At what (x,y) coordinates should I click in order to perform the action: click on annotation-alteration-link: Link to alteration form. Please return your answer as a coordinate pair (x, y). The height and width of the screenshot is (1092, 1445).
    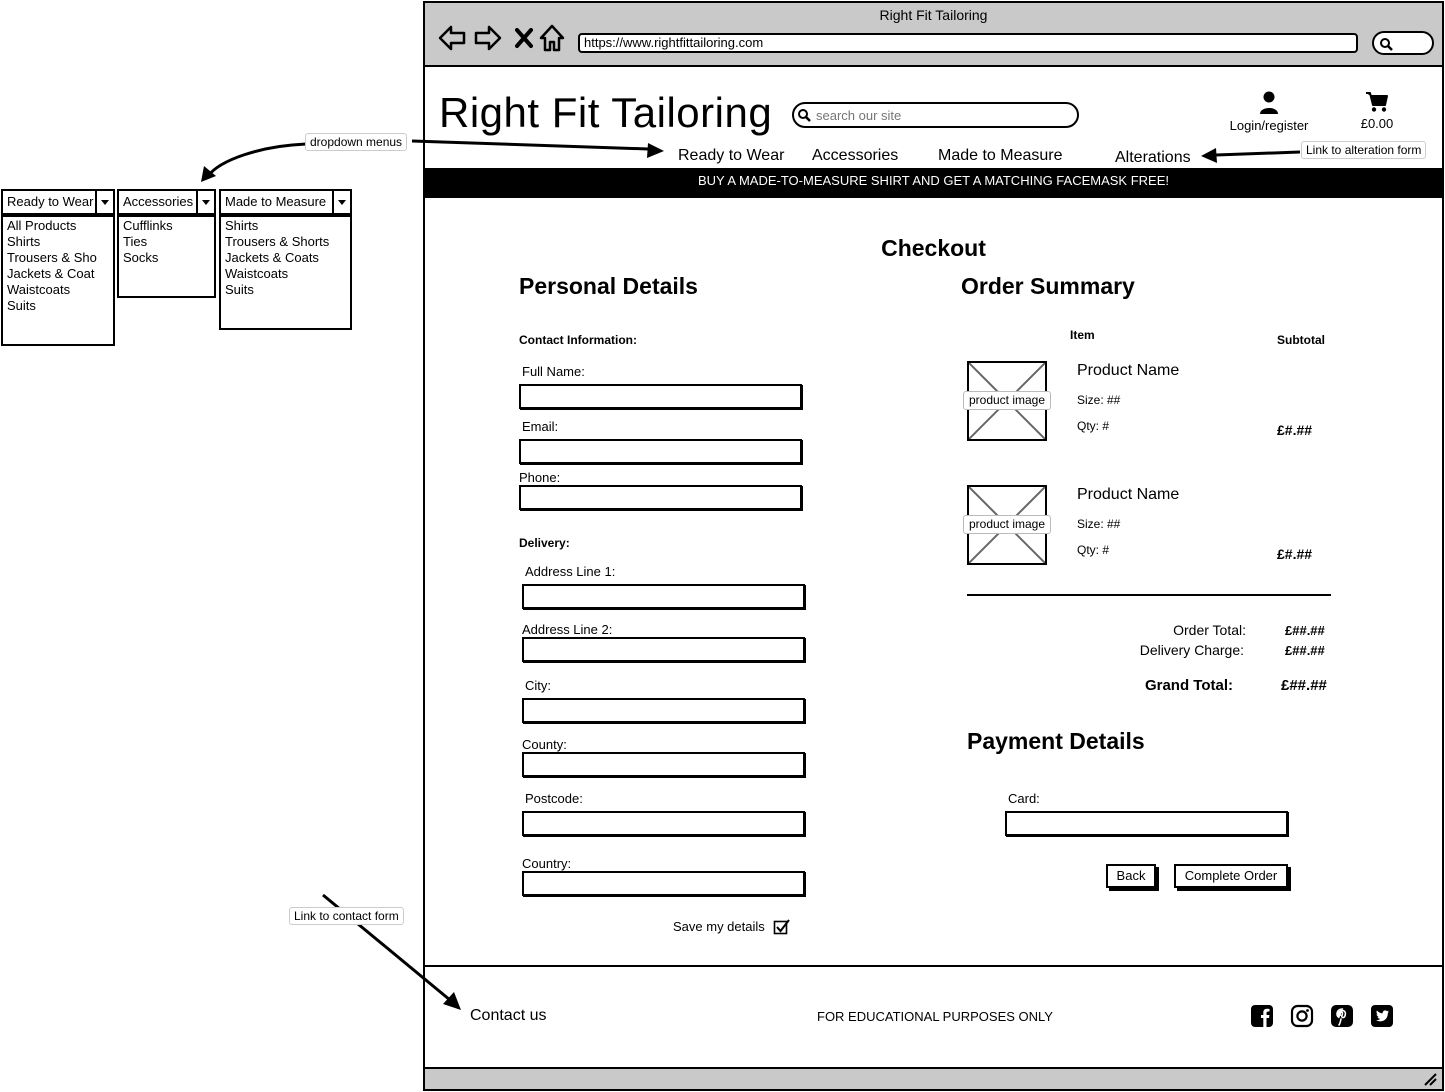
    Looking at the image, I should click on (1364, 150).